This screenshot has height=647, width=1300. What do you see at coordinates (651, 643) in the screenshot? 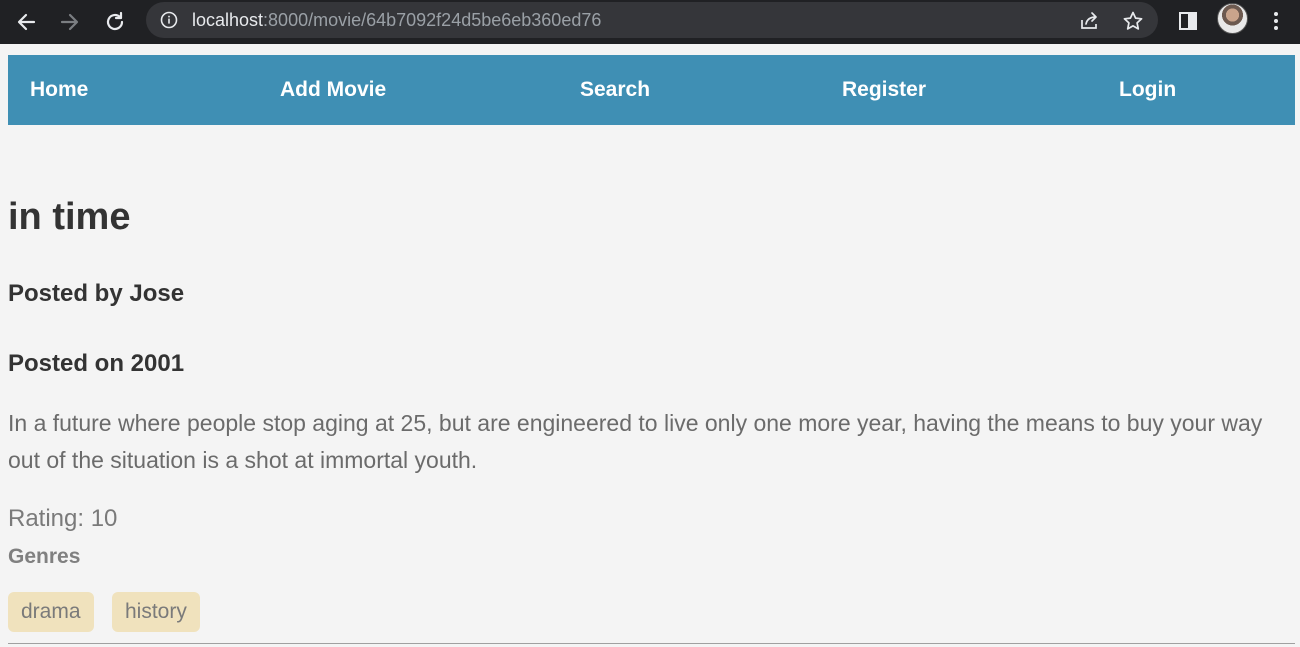
I see `divider` at bounding box center [651, 643].